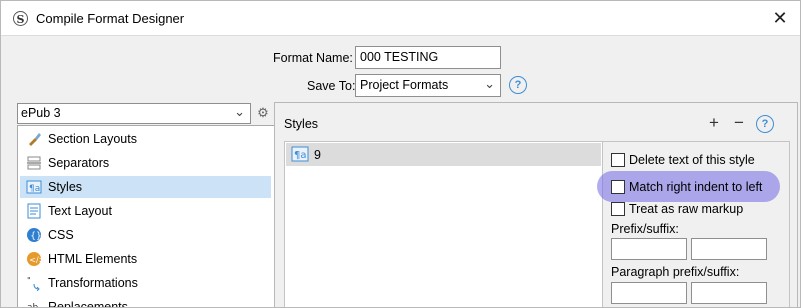 The height and width of the screenshot is (308, 801). What do you see at coordinates (739, 123) in the screenshot?
I see `remove-style-button: −` at bounding box center [739, 123].